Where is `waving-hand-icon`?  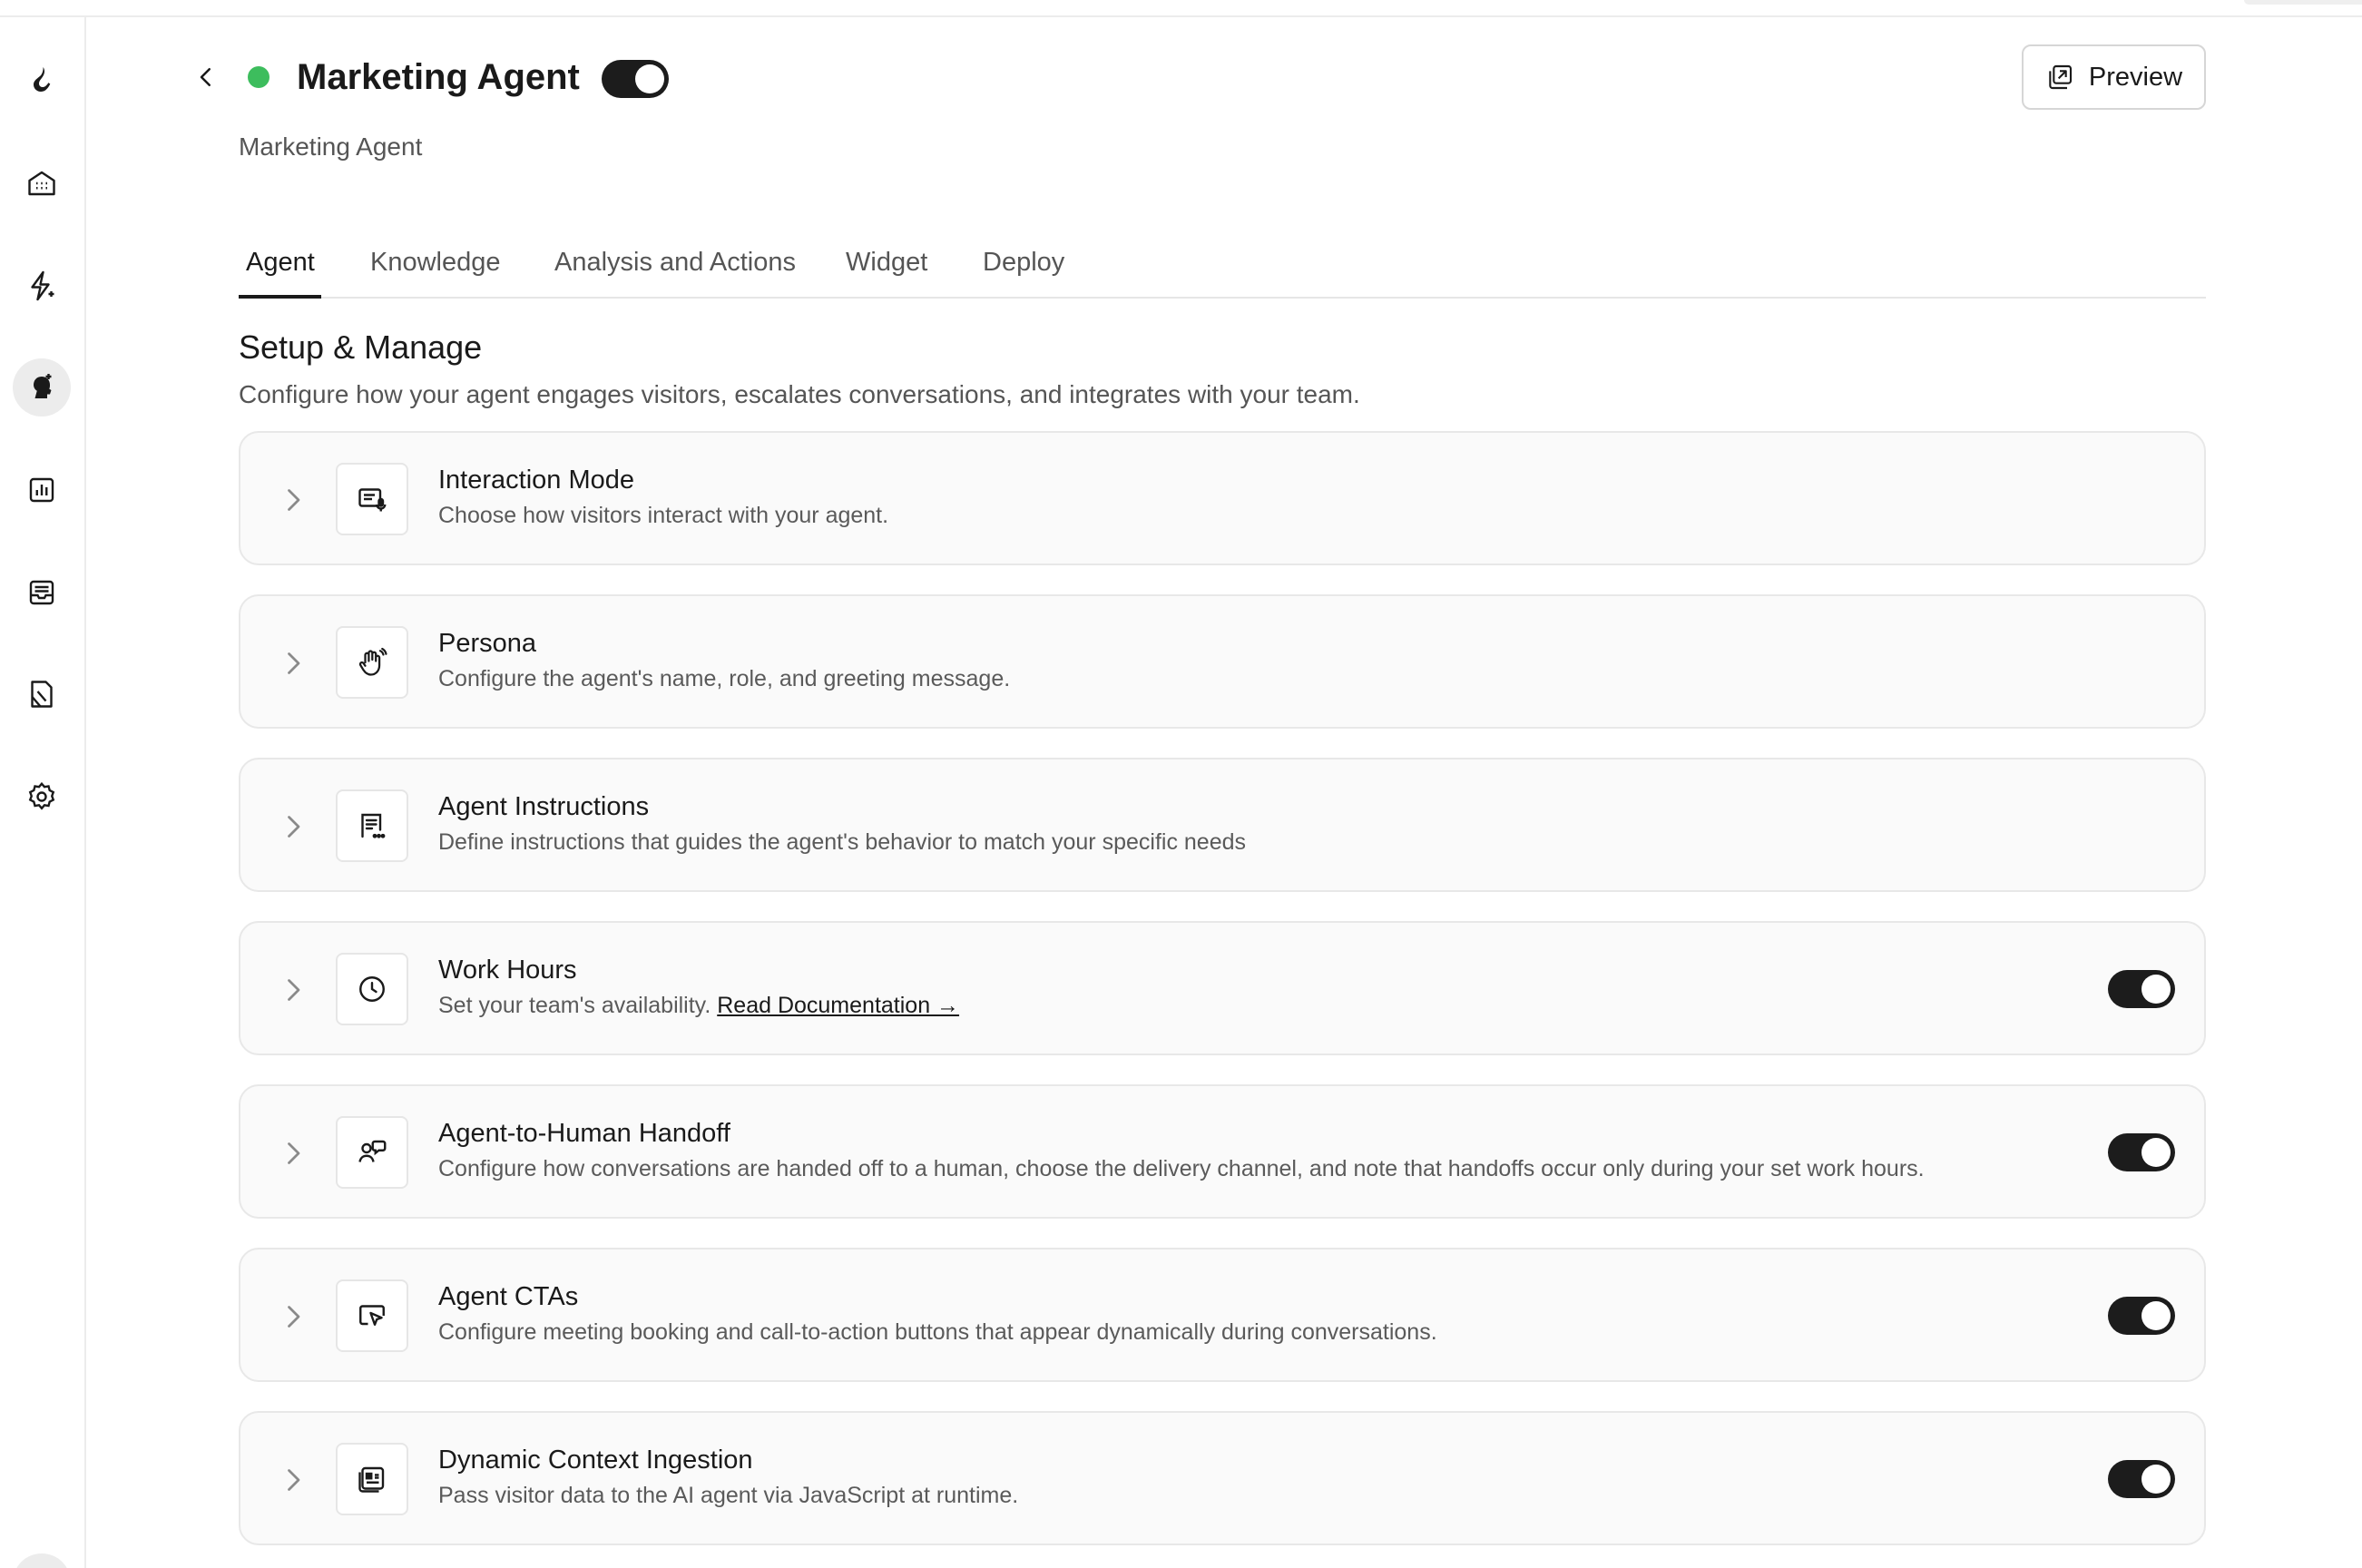 waving-hand-icon is located at coordinates (372, 661).